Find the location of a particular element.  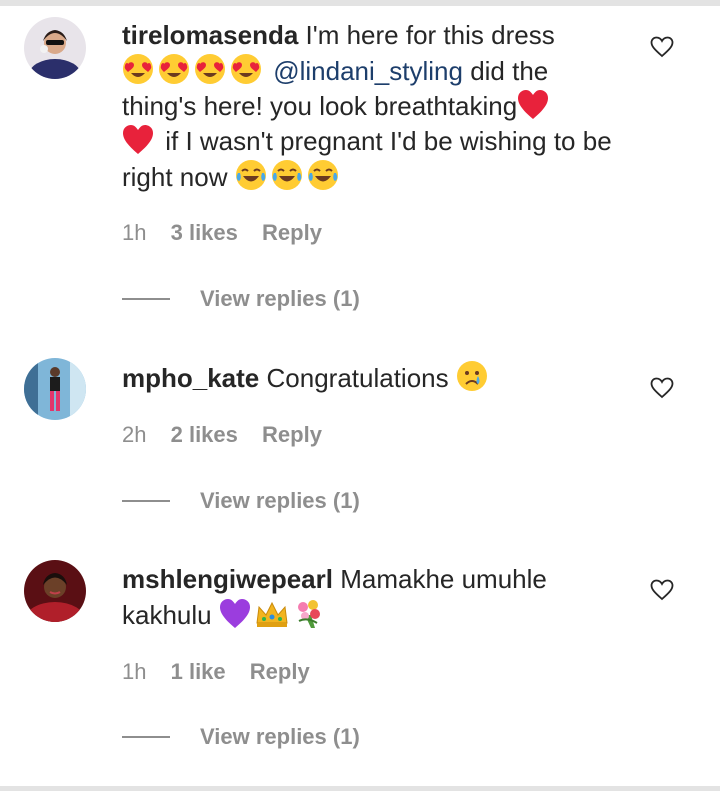

crown-emoji-icon is located at coordinates (272, 614).